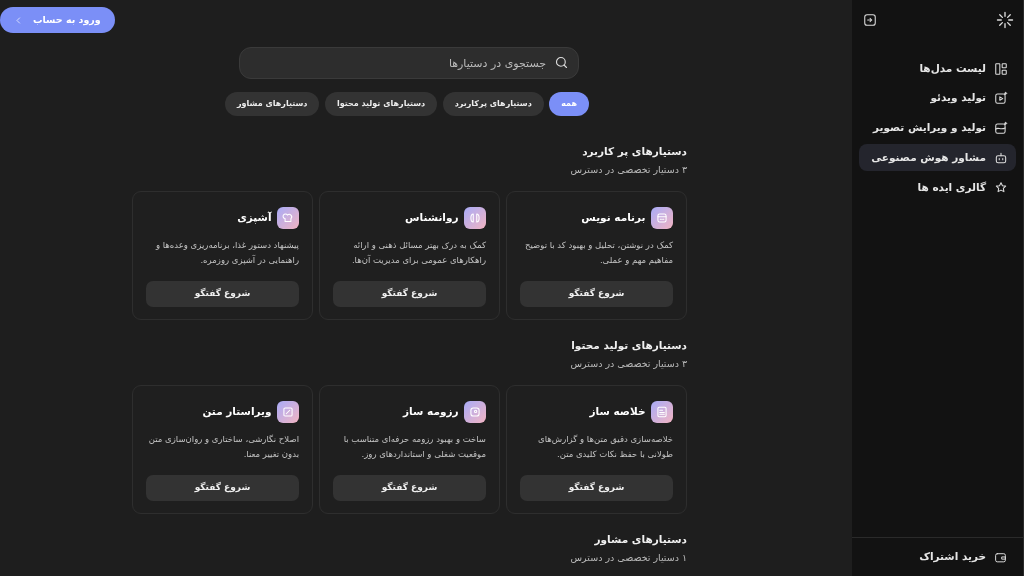 The width and height of the screenshot is (1024, 576). What do you see at coordinates (662, 412) in the screenshot?
I see `document-icon` at bounding box center [662, 412].